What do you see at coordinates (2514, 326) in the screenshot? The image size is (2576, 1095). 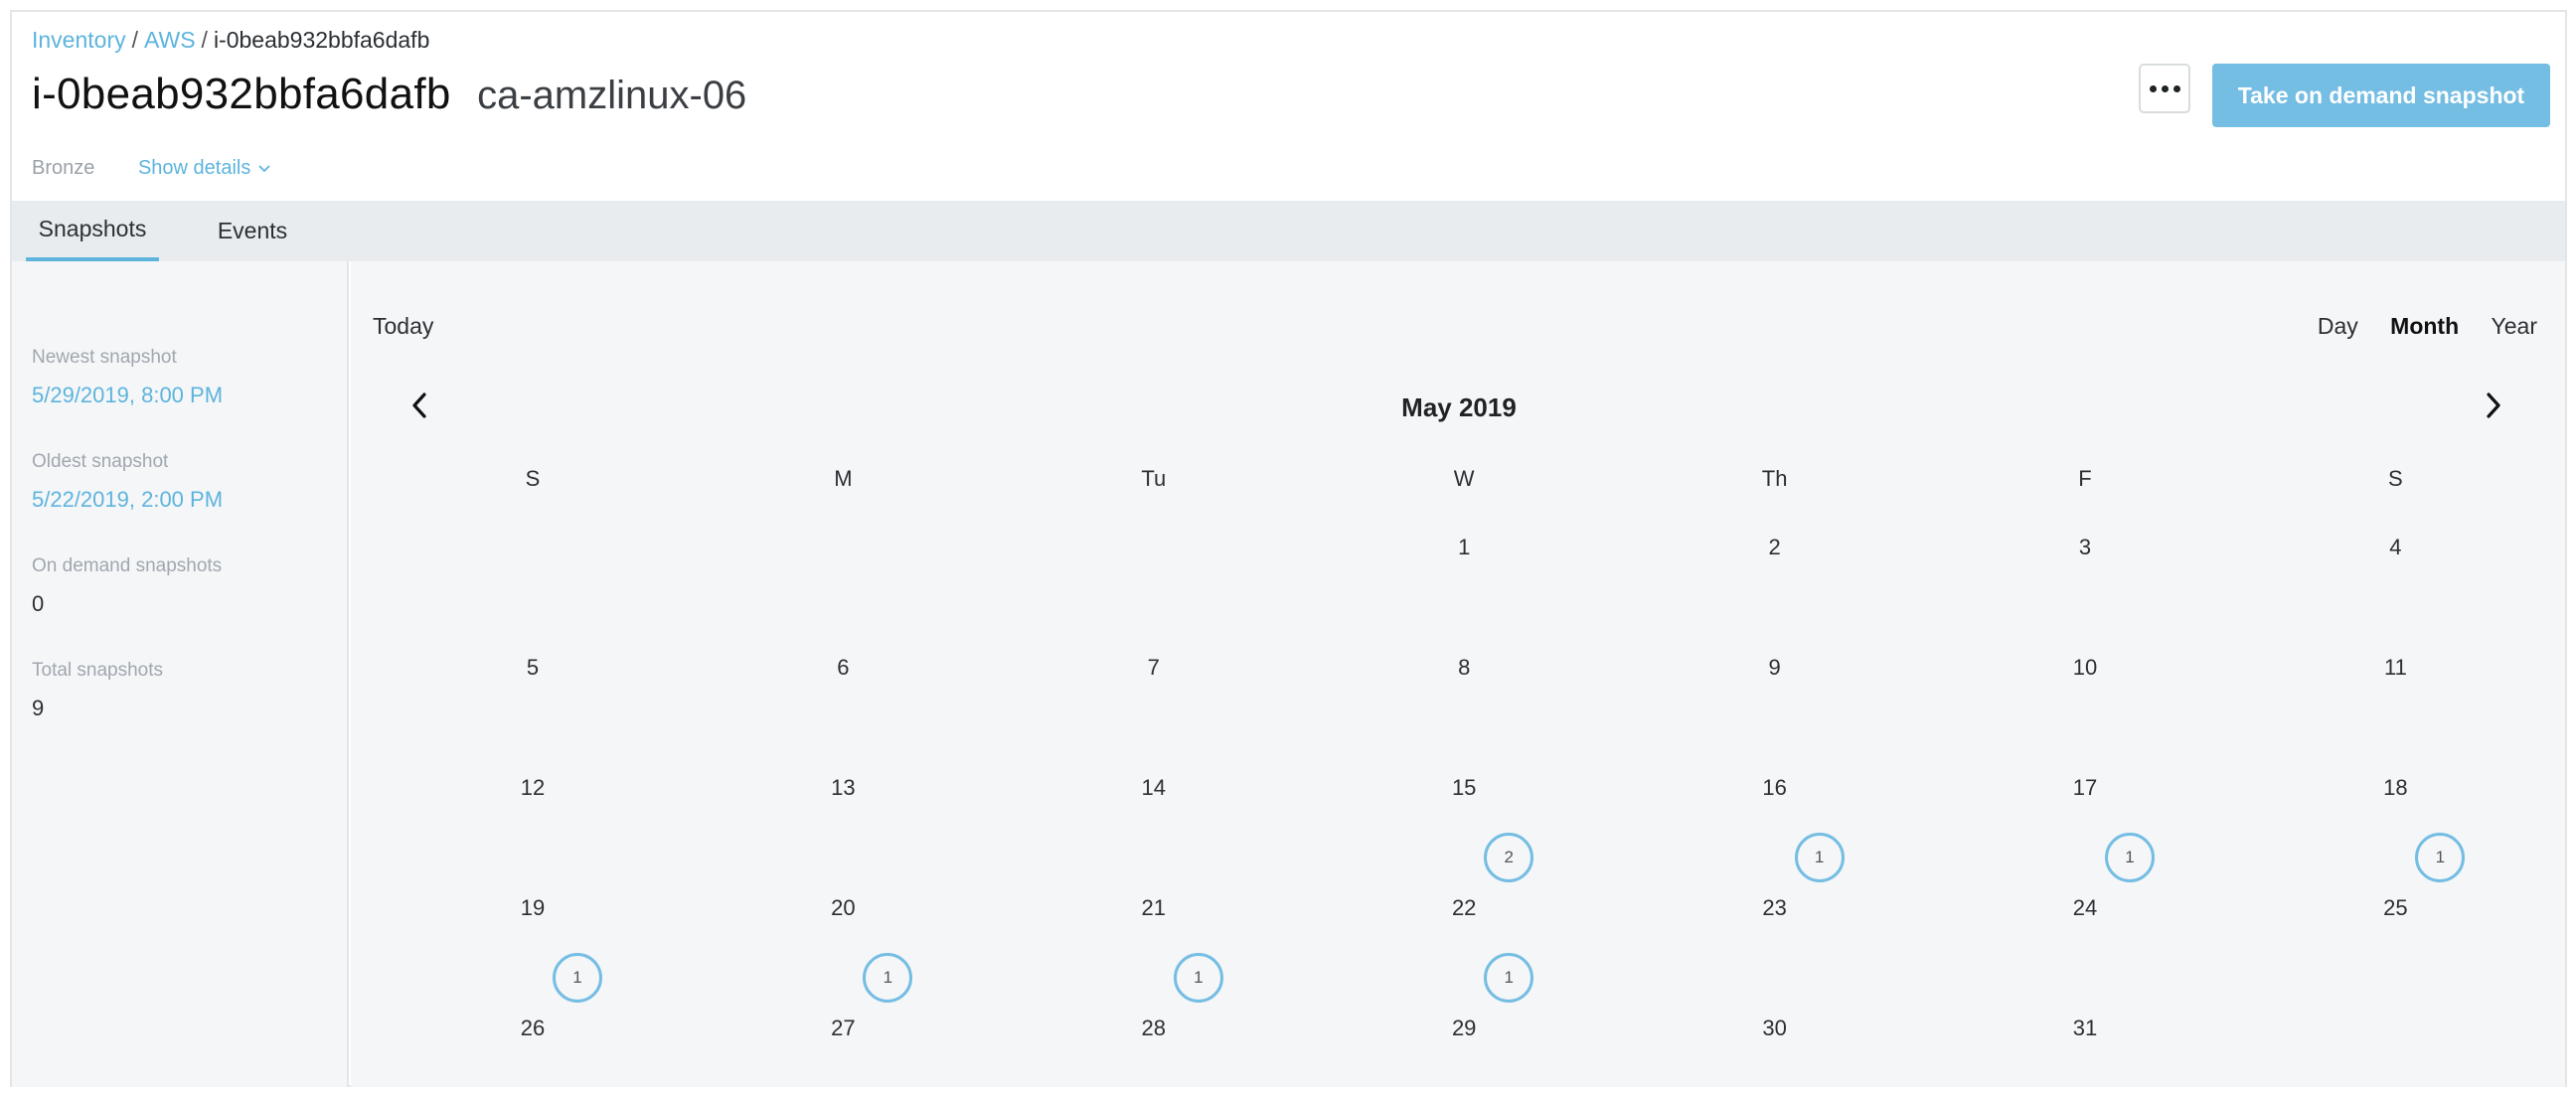 I see `view-year-button: Year` at bounding box center [2514, 326].